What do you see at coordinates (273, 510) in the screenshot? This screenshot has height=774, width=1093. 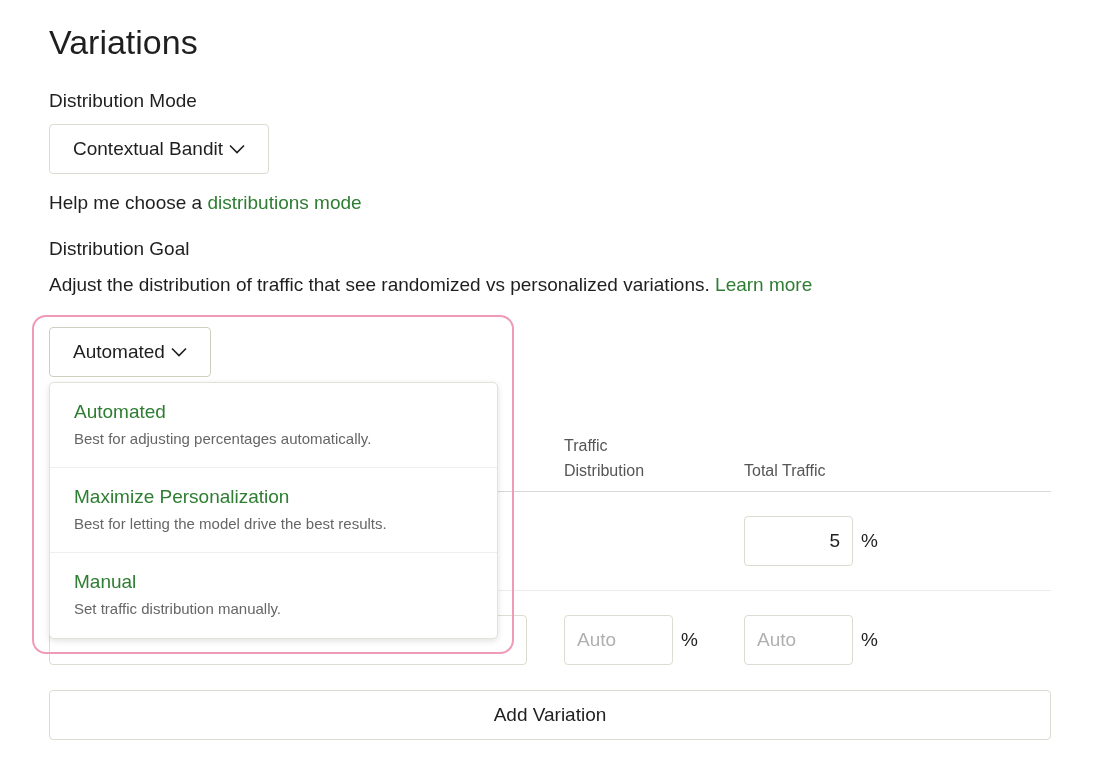 I see `menu-item: Maximize Personalization Best for letting the model drive the best results.` at bounding box center [273, 510].